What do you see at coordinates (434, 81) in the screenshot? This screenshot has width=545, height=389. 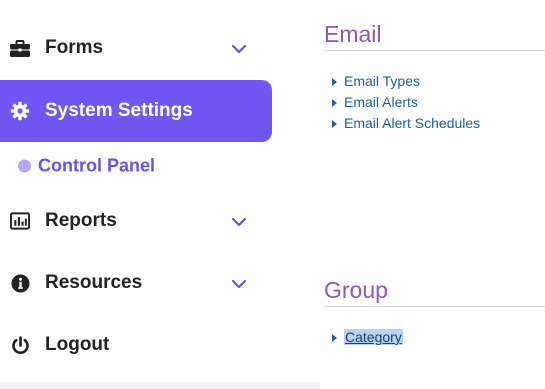 I see `link-email-types: Email Types` at bounding box center [434, 81].